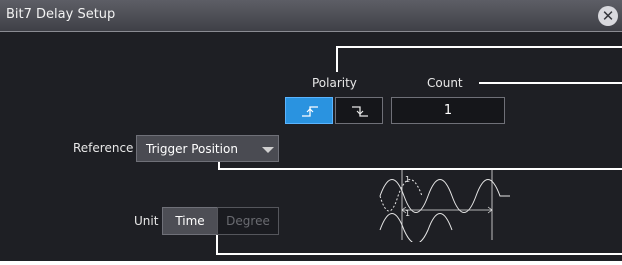 The width and height of the screenshot is (622, 265). Describe the element at coordinates (192, 149) in the screenshot. I see `reference-value: Trigger Position` at that location.